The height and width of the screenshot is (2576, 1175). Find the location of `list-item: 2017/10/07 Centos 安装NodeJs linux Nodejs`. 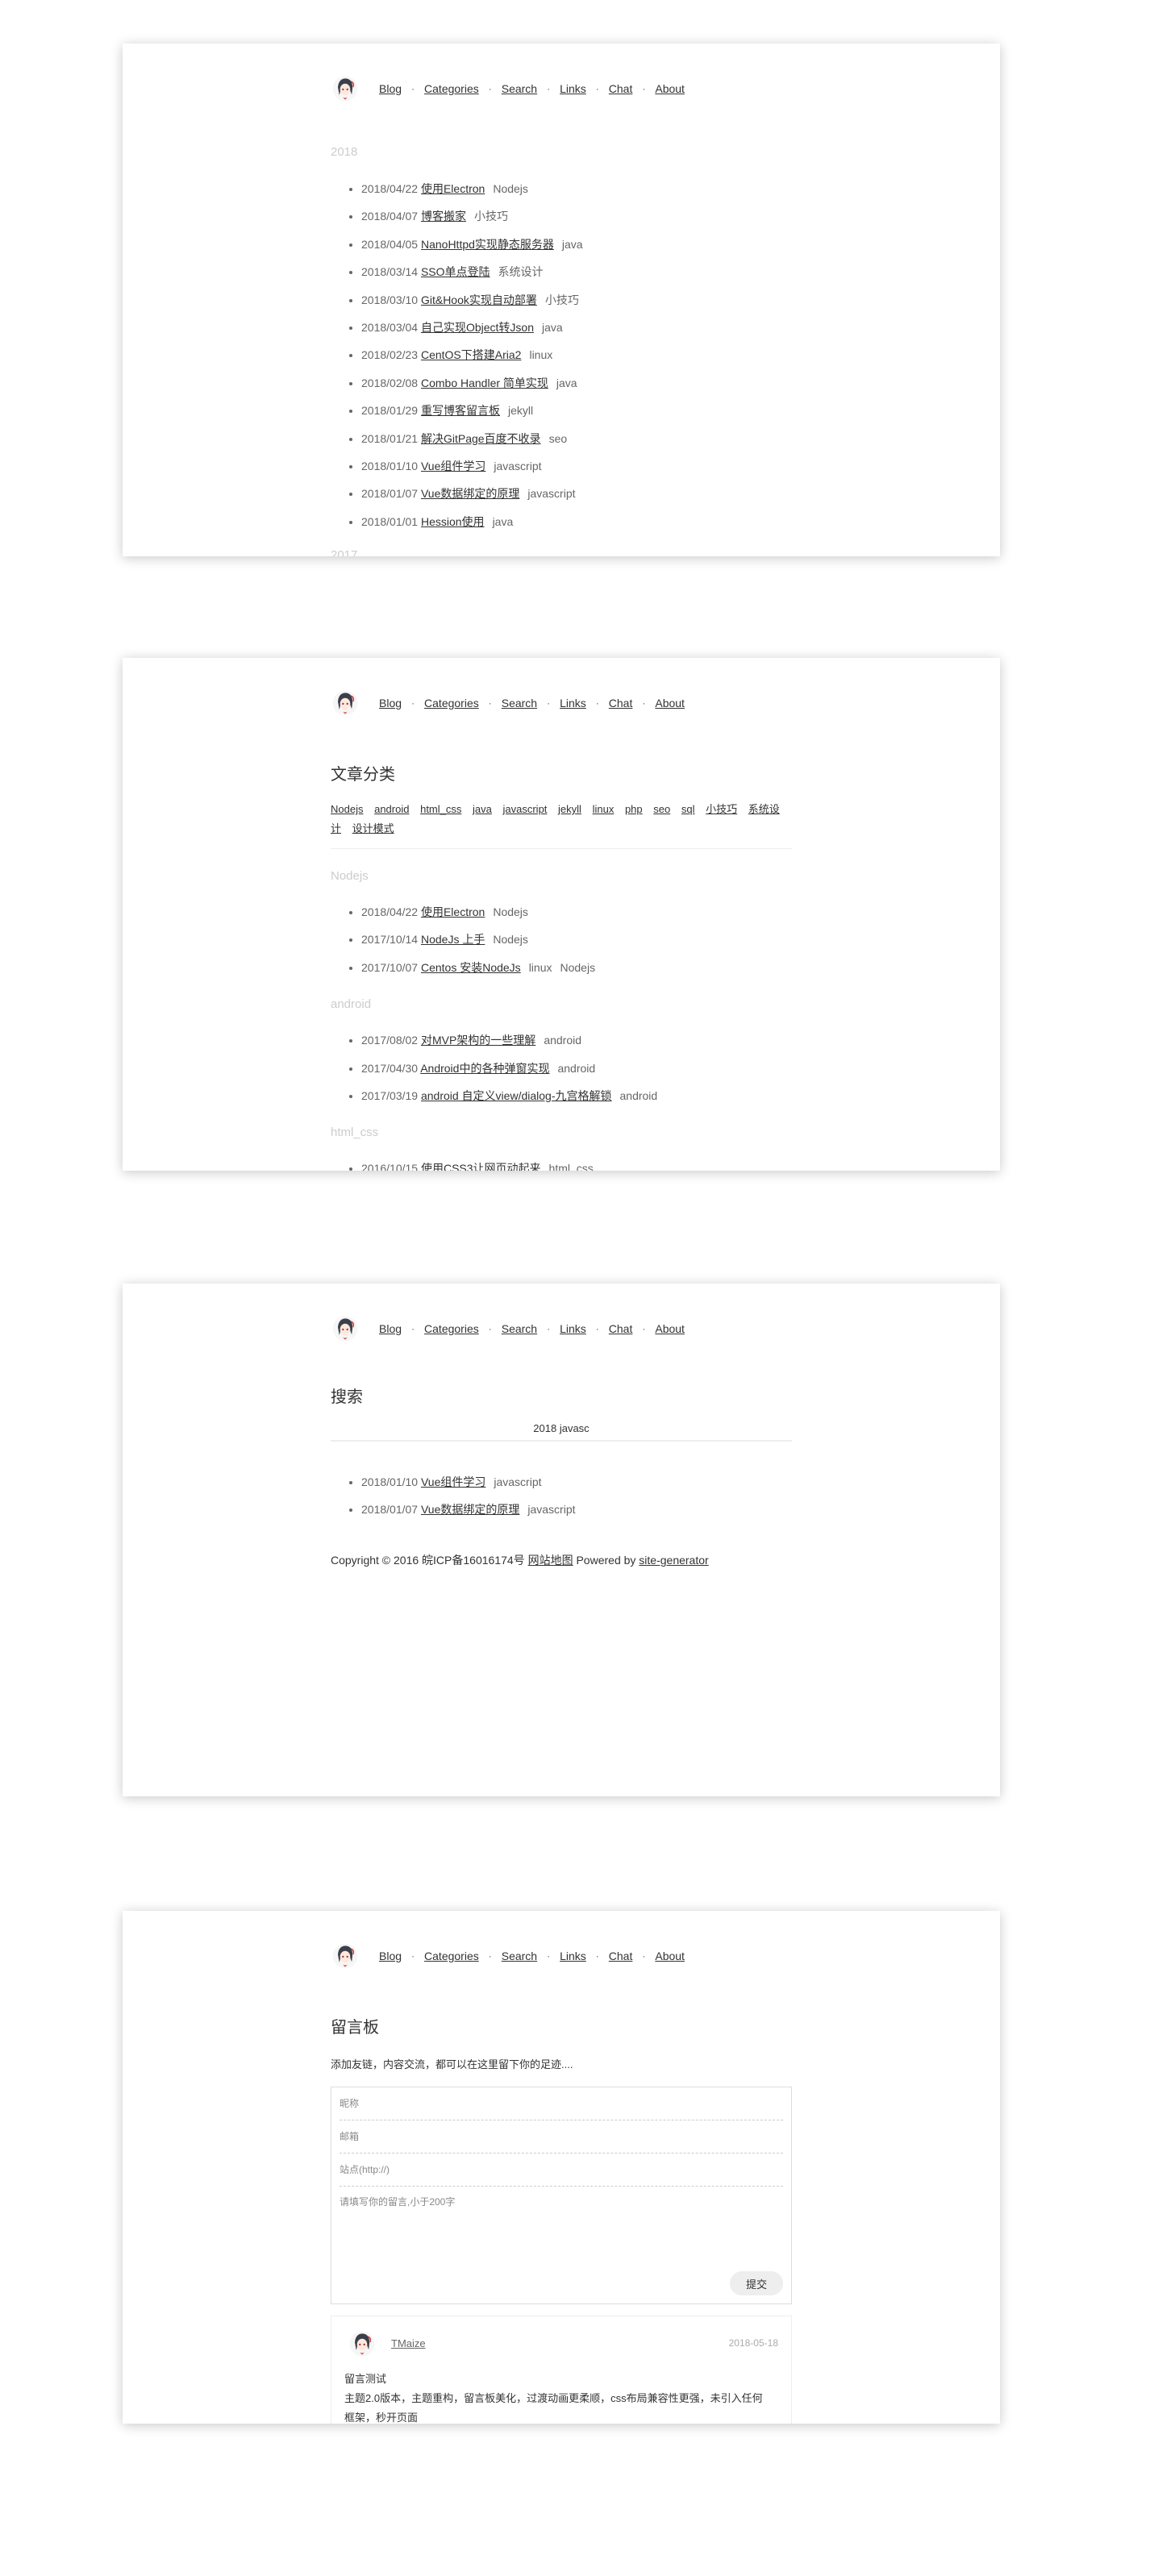

list-item: 2017/10/07 Centos 安装NodeJs linux Nodejs is located at coordinates (576, 968).